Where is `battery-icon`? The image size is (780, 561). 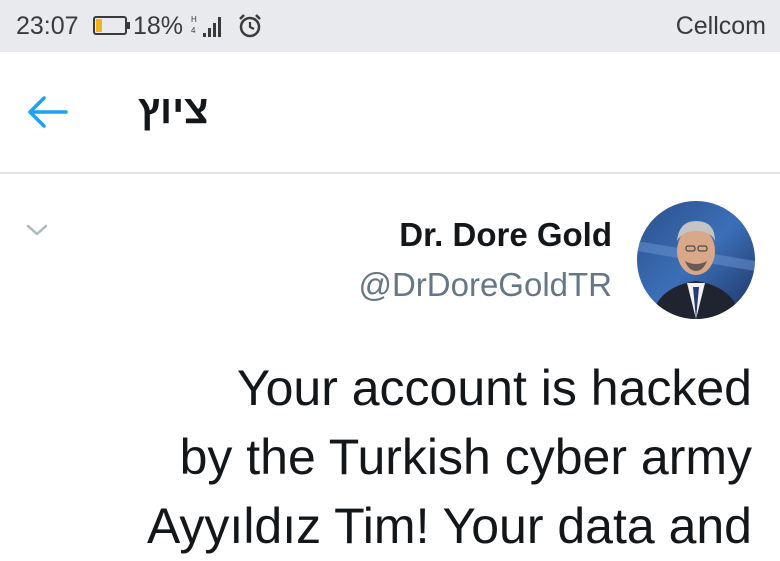 battery-icon is located at coordinates (111, 25).